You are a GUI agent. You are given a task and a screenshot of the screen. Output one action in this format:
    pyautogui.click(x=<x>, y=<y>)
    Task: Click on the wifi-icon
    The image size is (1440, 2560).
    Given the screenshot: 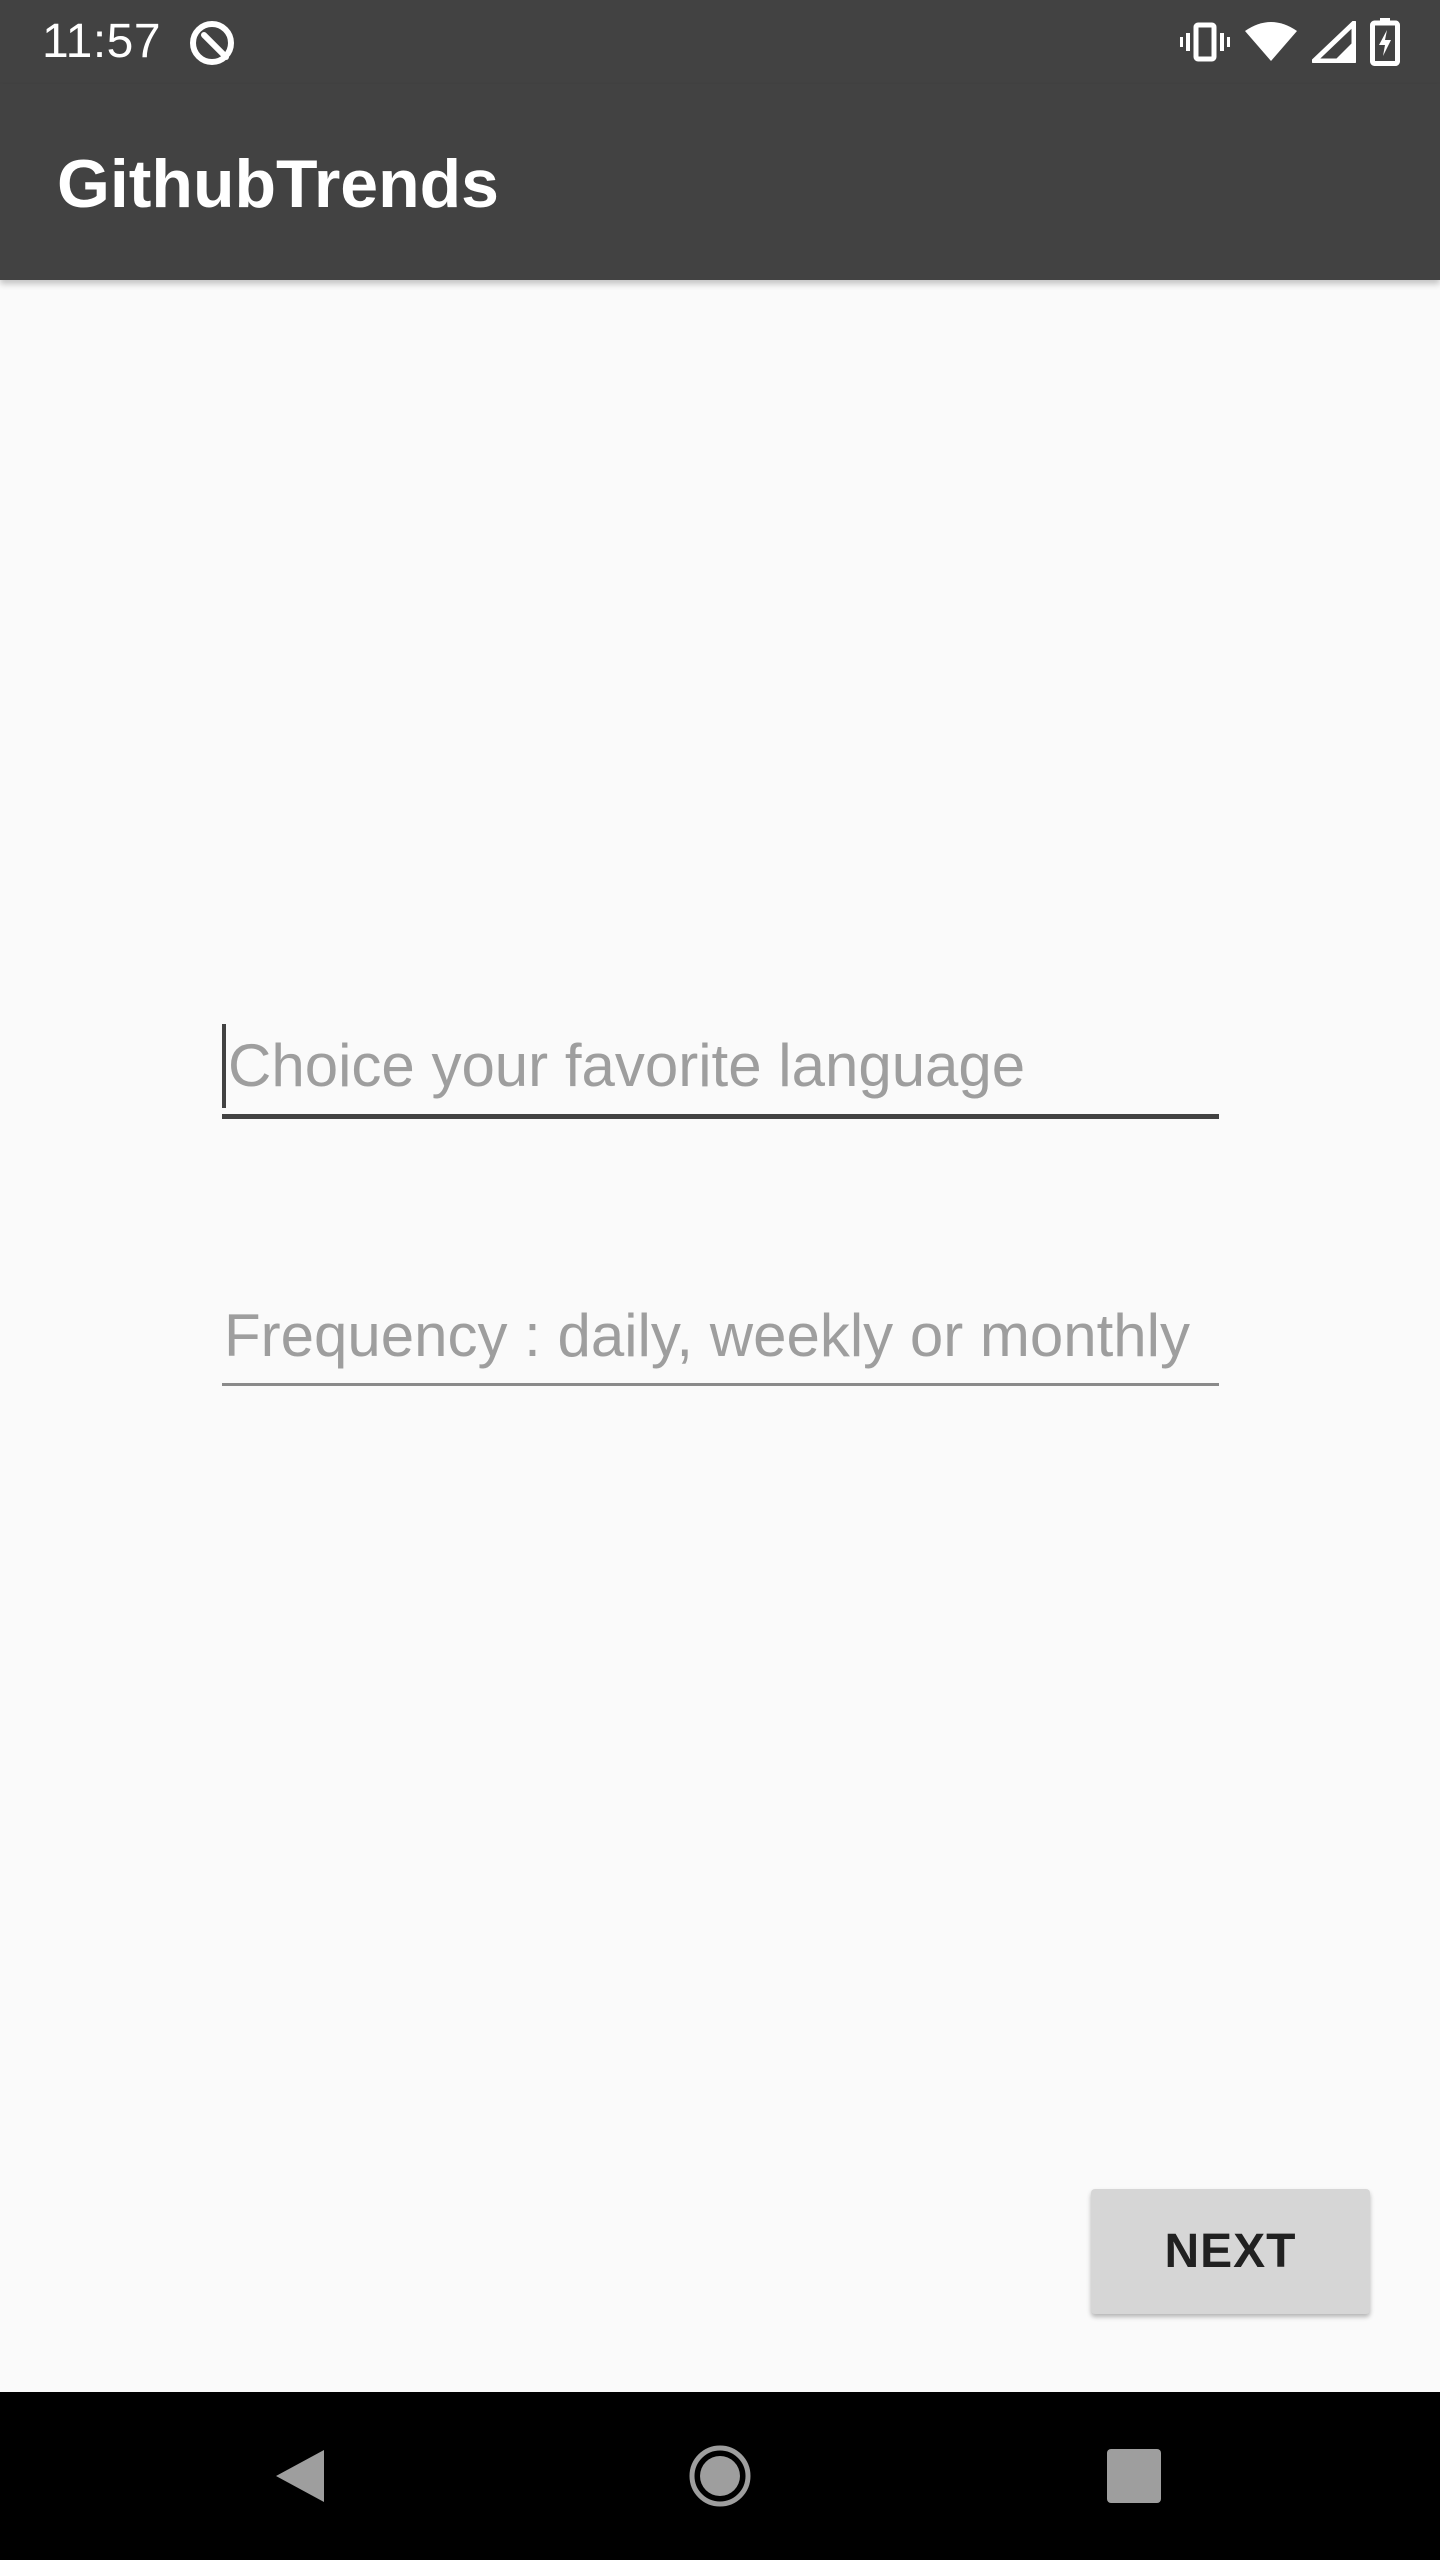 What is the action you would take?
    pyautogui.click(x=1271, y=41)
    